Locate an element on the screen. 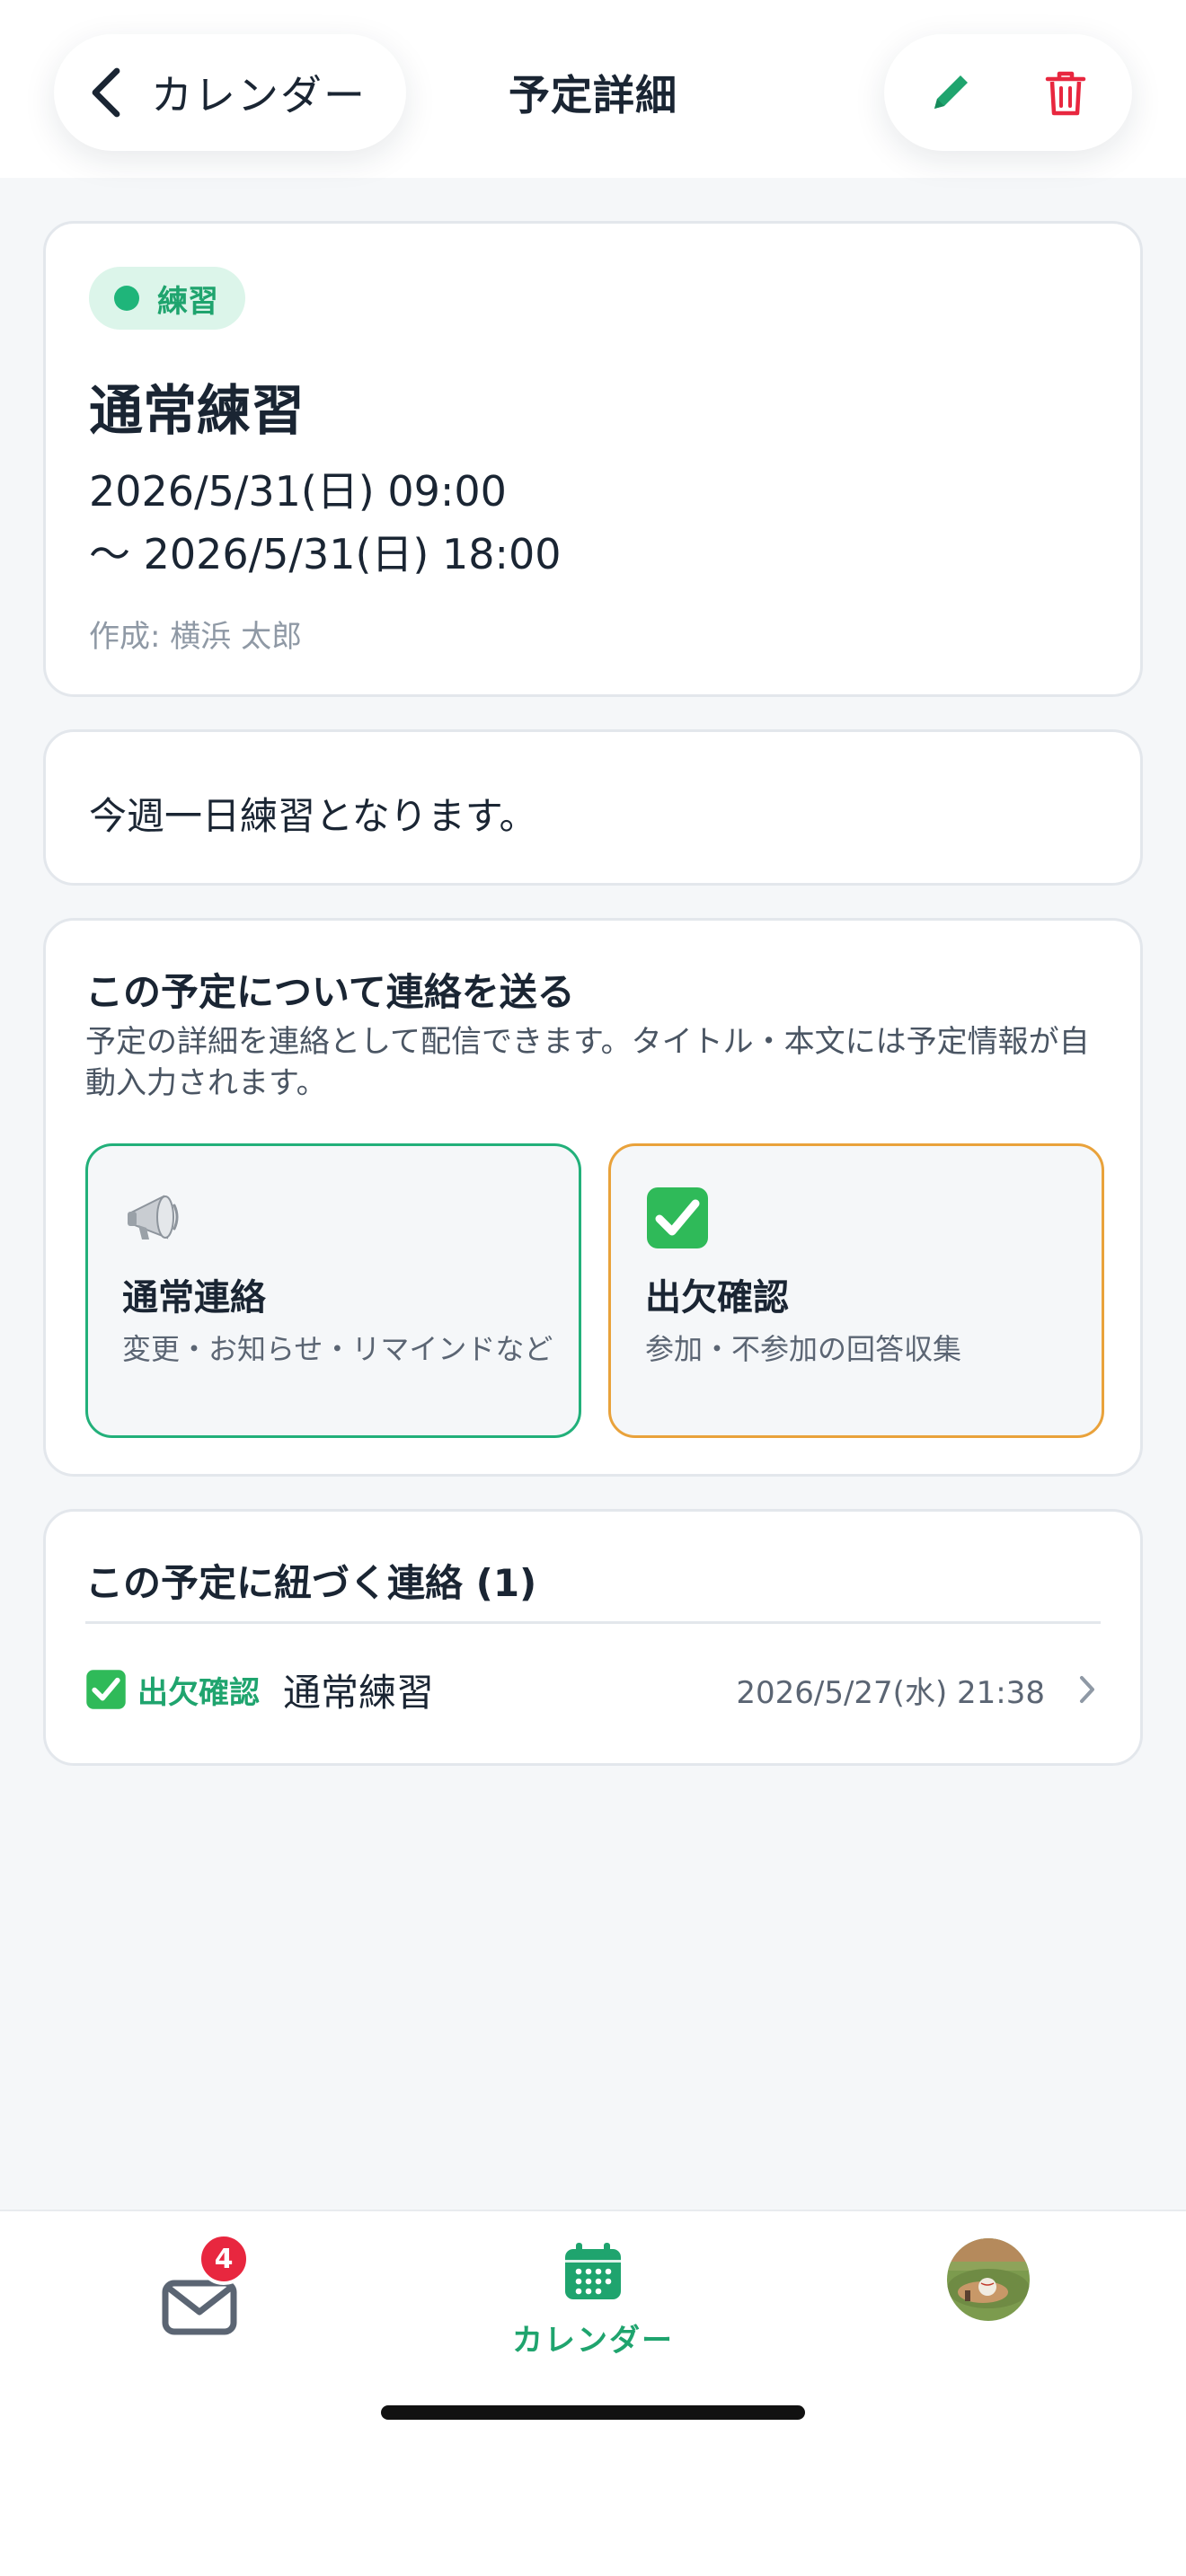  normal-message-option: 通常連絡 変更・お知らせ・リマインドなど is located at coordinates (333, 1290).